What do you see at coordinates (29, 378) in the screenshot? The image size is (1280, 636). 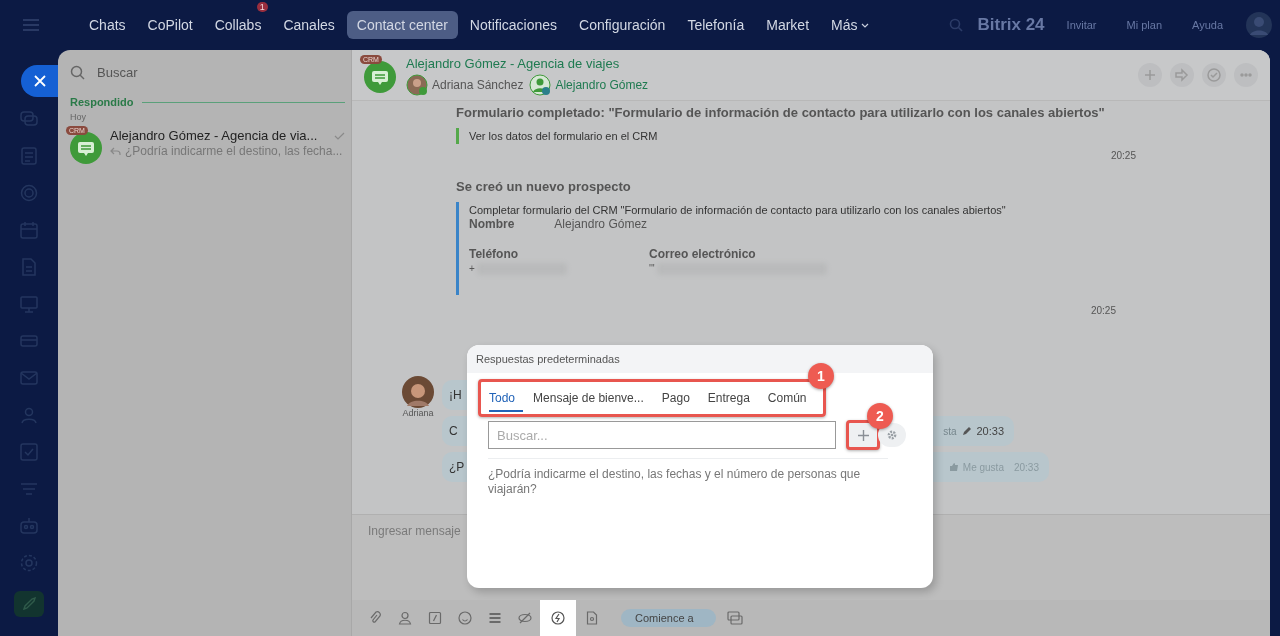 I see `mail-icon` at bounding box center [29, 378].